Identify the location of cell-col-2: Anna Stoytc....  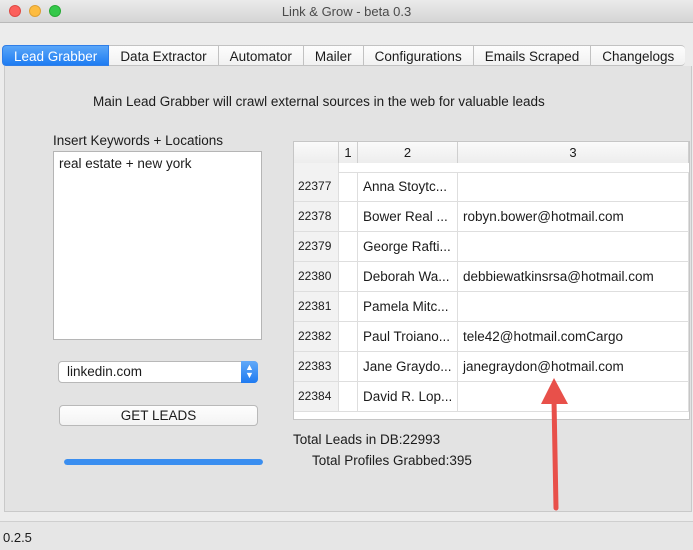
(408, 186).